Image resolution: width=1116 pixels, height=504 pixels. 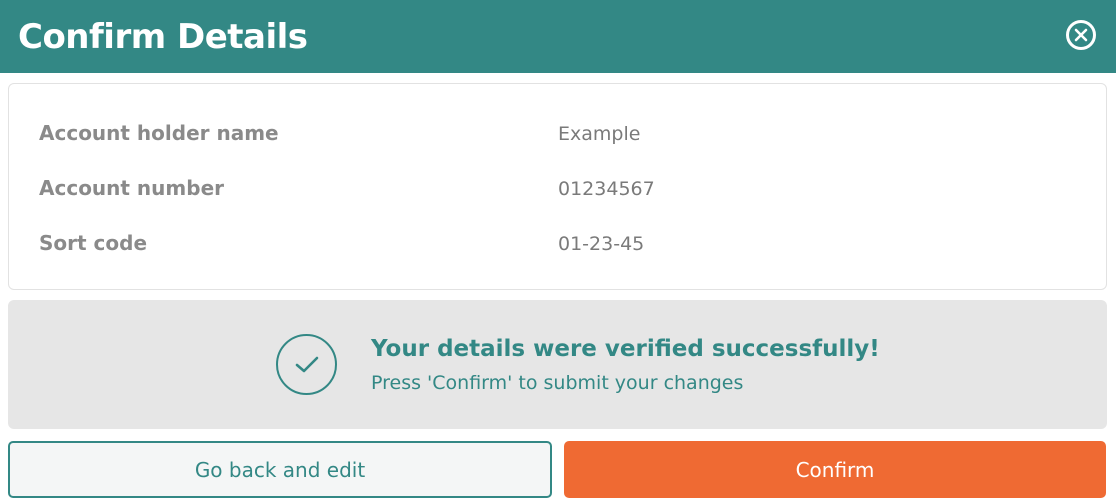 I want to click on close-button, so click(x=1081, y=34).